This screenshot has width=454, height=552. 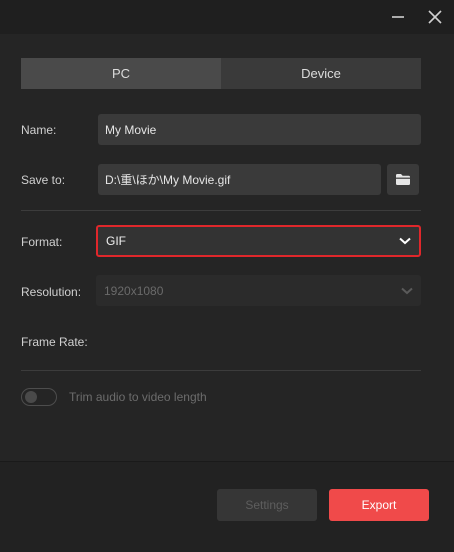 What do you see at coordinates (131, 129) in the screenshot?
I see `name-value: My Movie` at bounding box center [131, 129].